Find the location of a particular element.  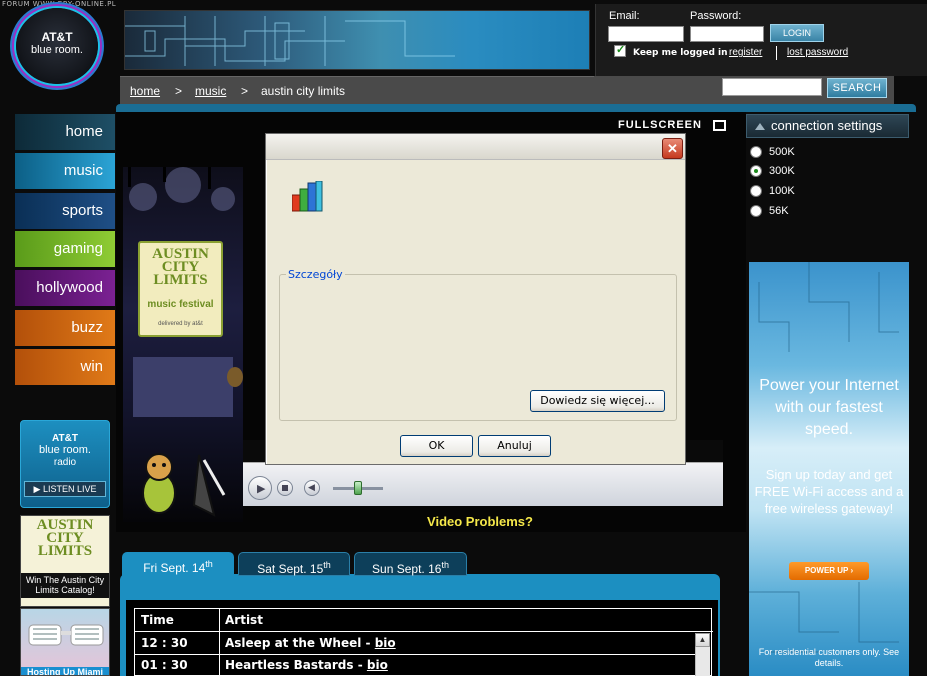

video-problems-link: Video Problems? is located at coordinates (480, 521).